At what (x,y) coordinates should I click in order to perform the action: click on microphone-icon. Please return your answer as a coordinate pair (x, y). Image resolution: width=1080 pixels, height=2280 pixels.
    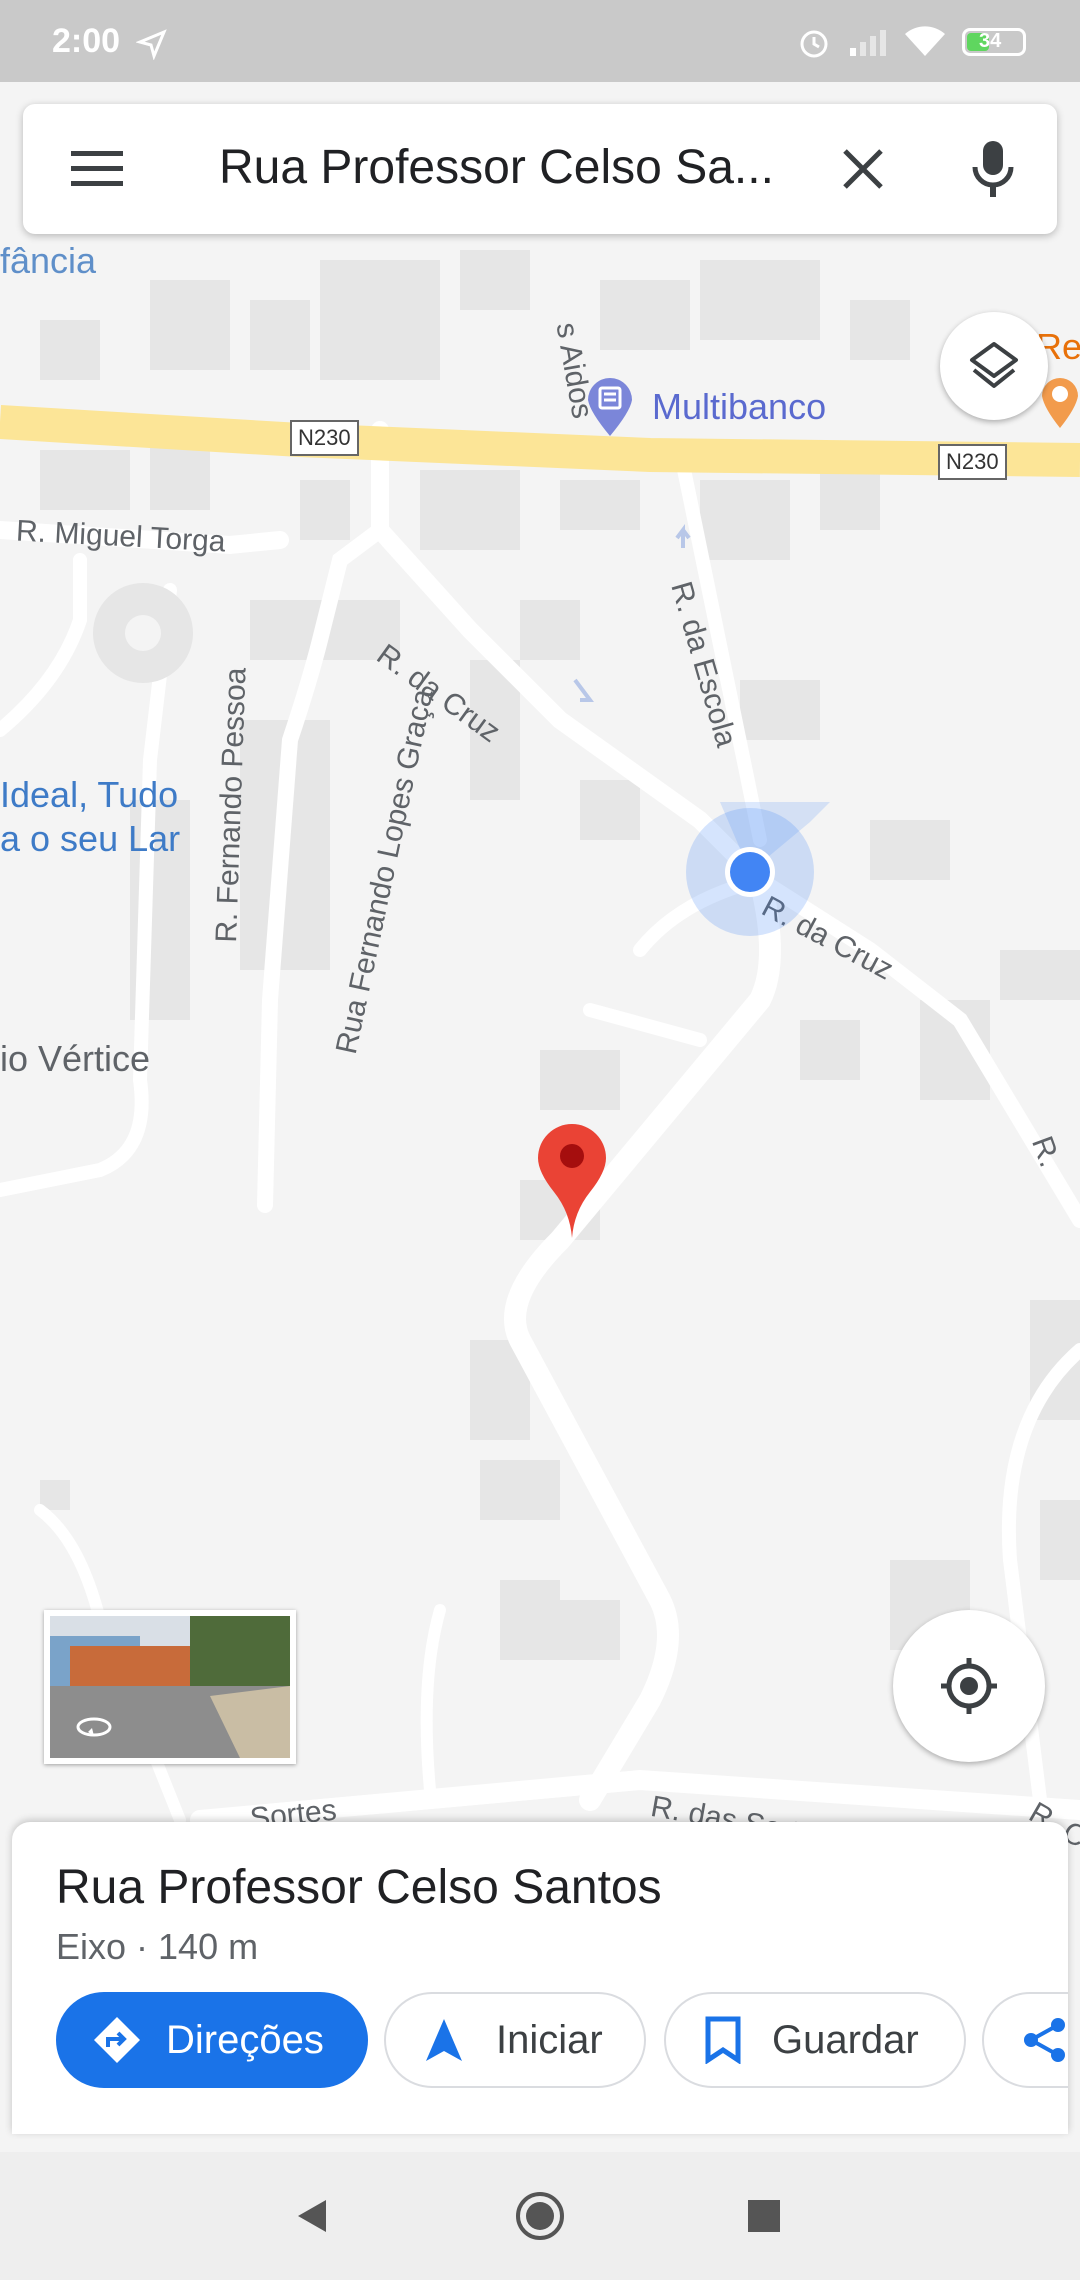
    Looking at the image, I should click on (993, 169).